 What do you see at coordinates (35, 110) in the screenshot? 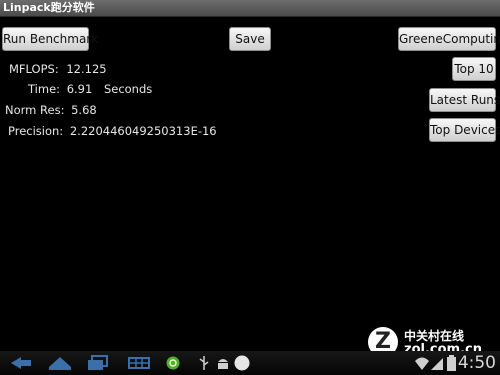
I see `norm-res-label: Norm Res:` at bounding box center [35, 110].